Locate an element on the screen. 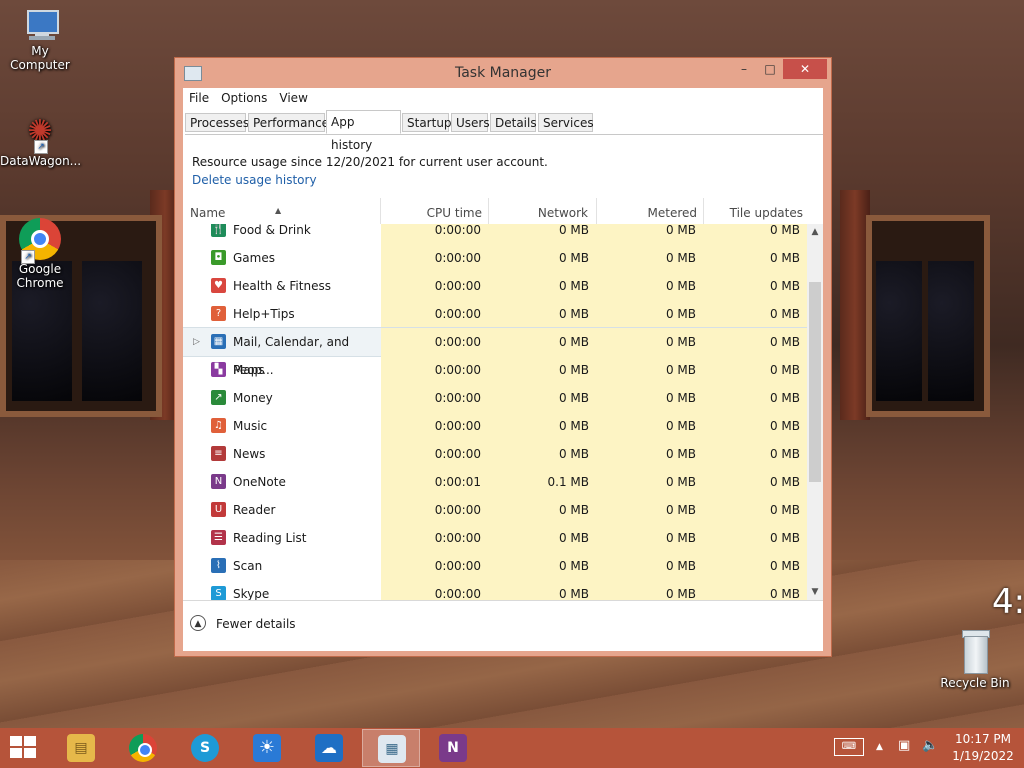 This screenshot has width=1024, height=768. windows-logo-icon is located at coordinates (16, 741).